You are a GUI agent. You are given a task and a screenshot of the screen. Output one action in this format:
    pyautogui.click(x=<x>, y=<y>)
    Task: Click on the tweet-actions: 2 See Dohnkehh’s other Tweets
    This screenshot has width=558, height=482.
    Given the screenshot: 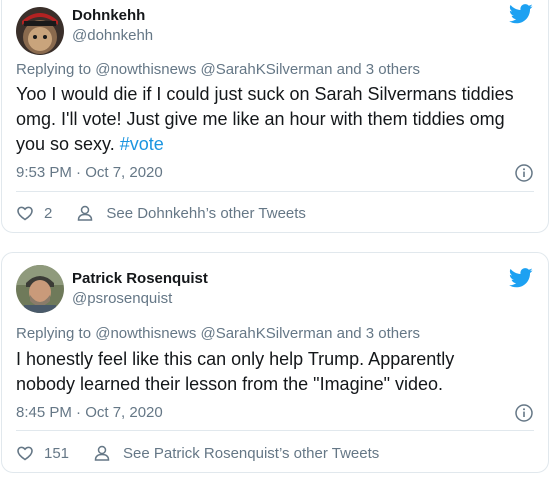 What is the action you would take?
    pyautogui.click(x=161, y=213)
    